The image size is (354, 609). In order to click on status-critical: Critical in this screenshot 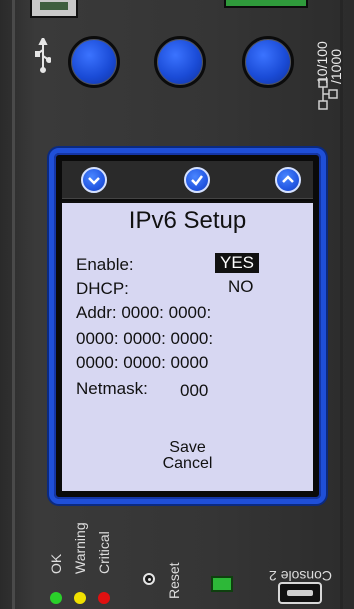, I will do `click(105, 565)`.